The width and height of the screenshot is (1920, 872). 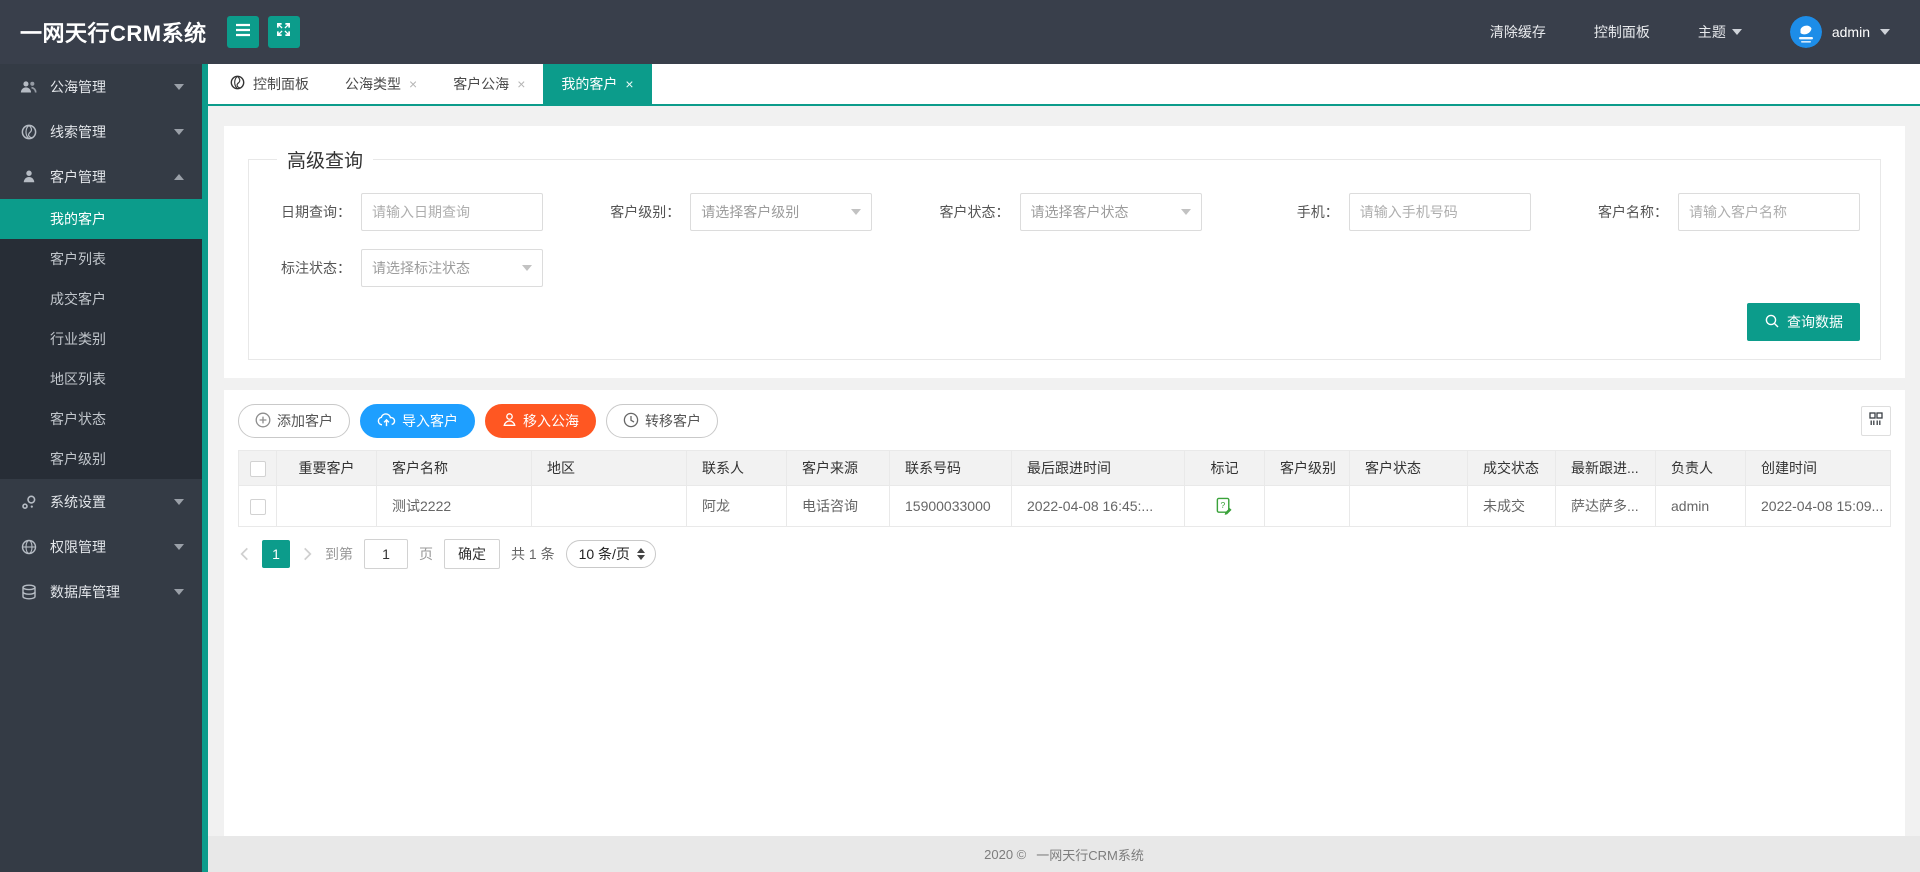 I want to click on import-customer-label: 导入客户, so click(x=430, y=421).